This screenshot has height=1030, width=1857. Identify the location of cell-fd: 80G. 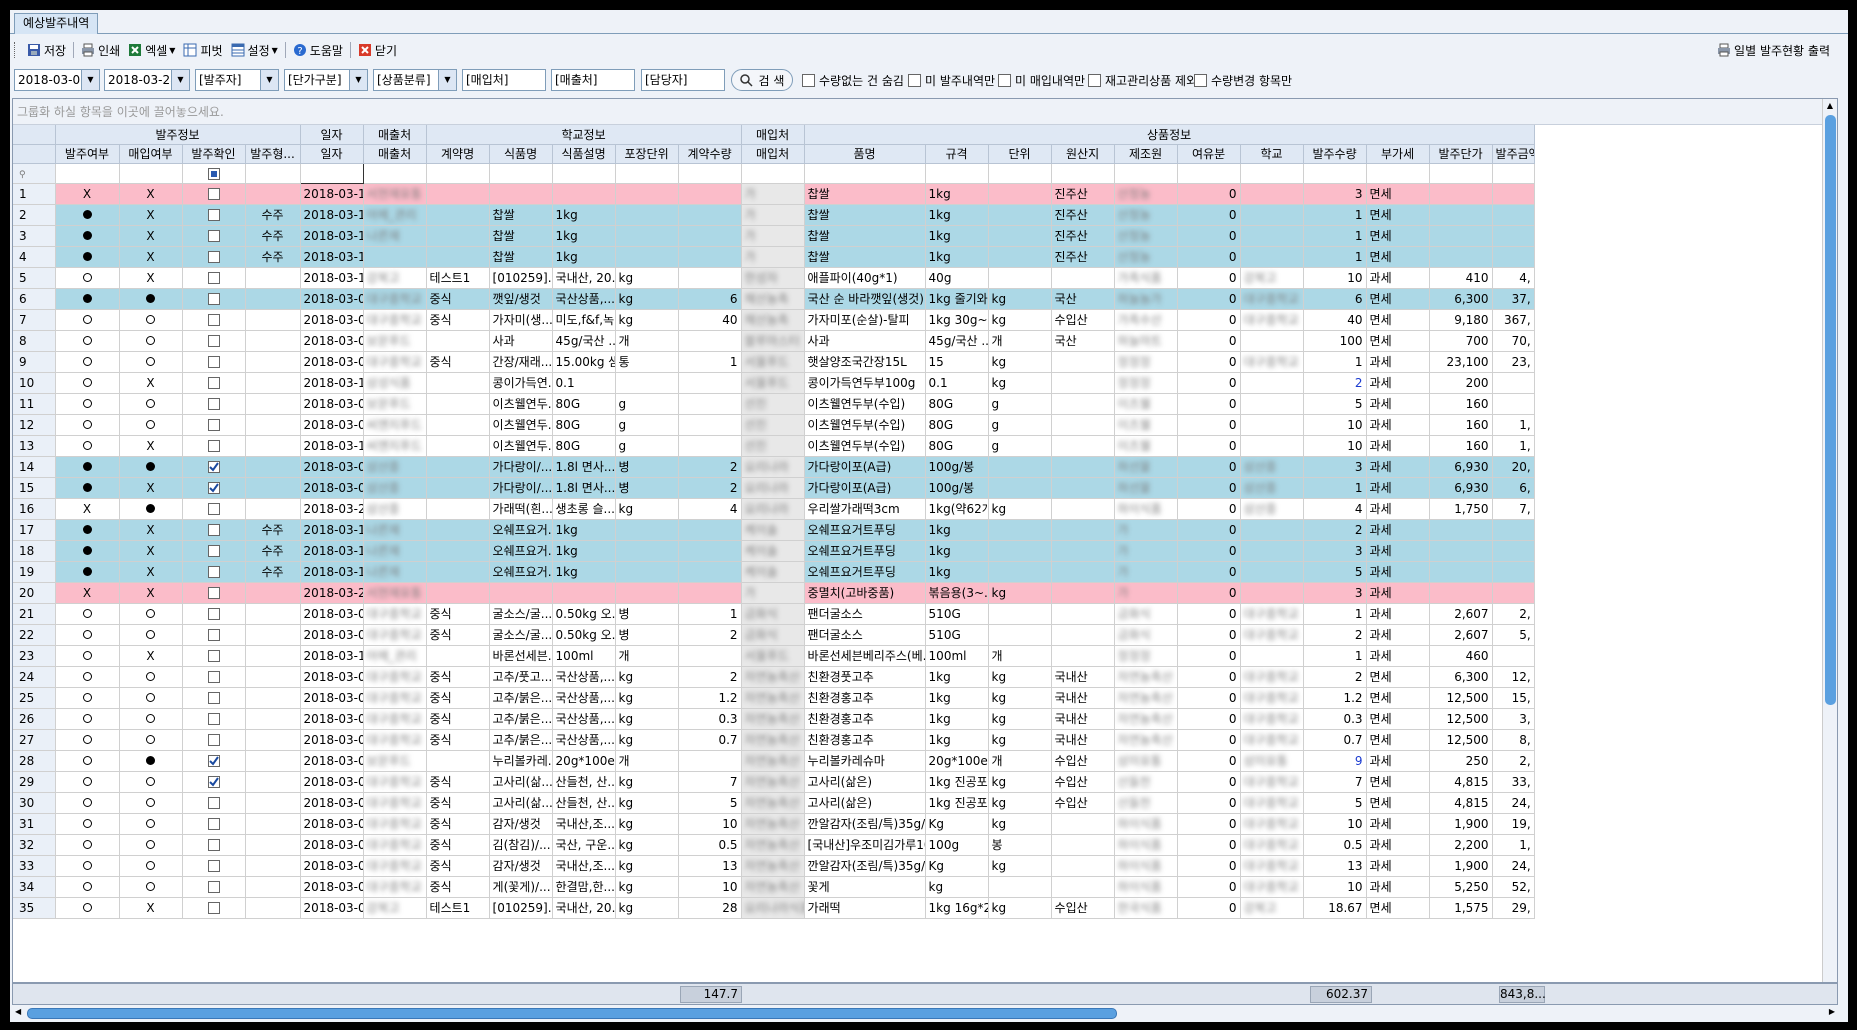
(584, 425).